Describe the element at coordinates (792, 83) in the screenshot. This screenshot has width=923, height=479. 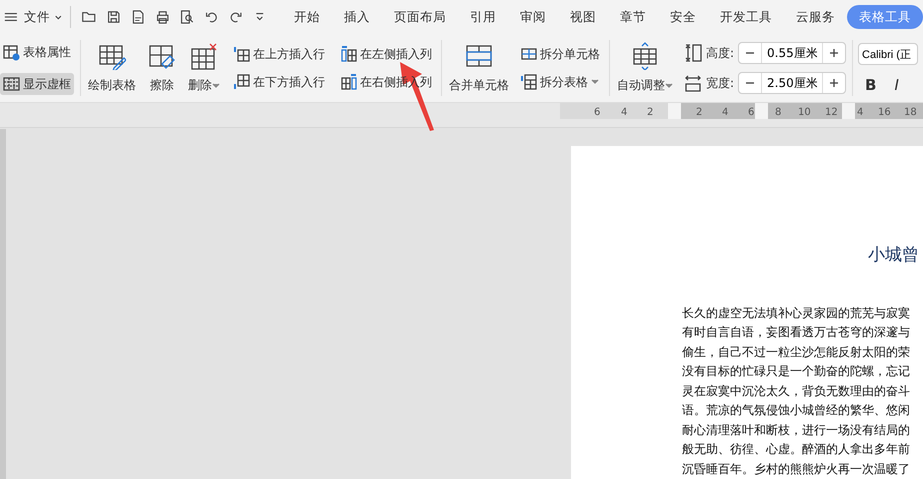
I see `number-spinner: 2.50厘米` at that location.